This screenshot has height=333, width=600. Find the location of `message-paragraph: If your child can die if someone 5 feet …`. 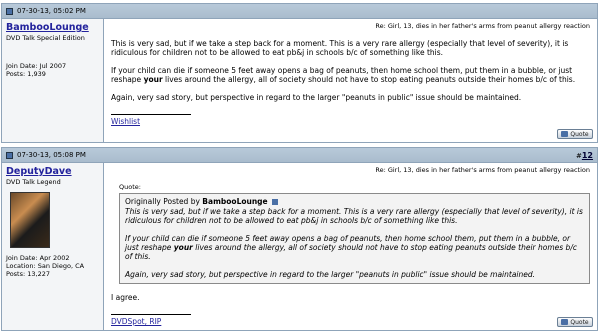

message-paragraph: If your child can die if someone 5 feet … is located at coordinates (343, 75).